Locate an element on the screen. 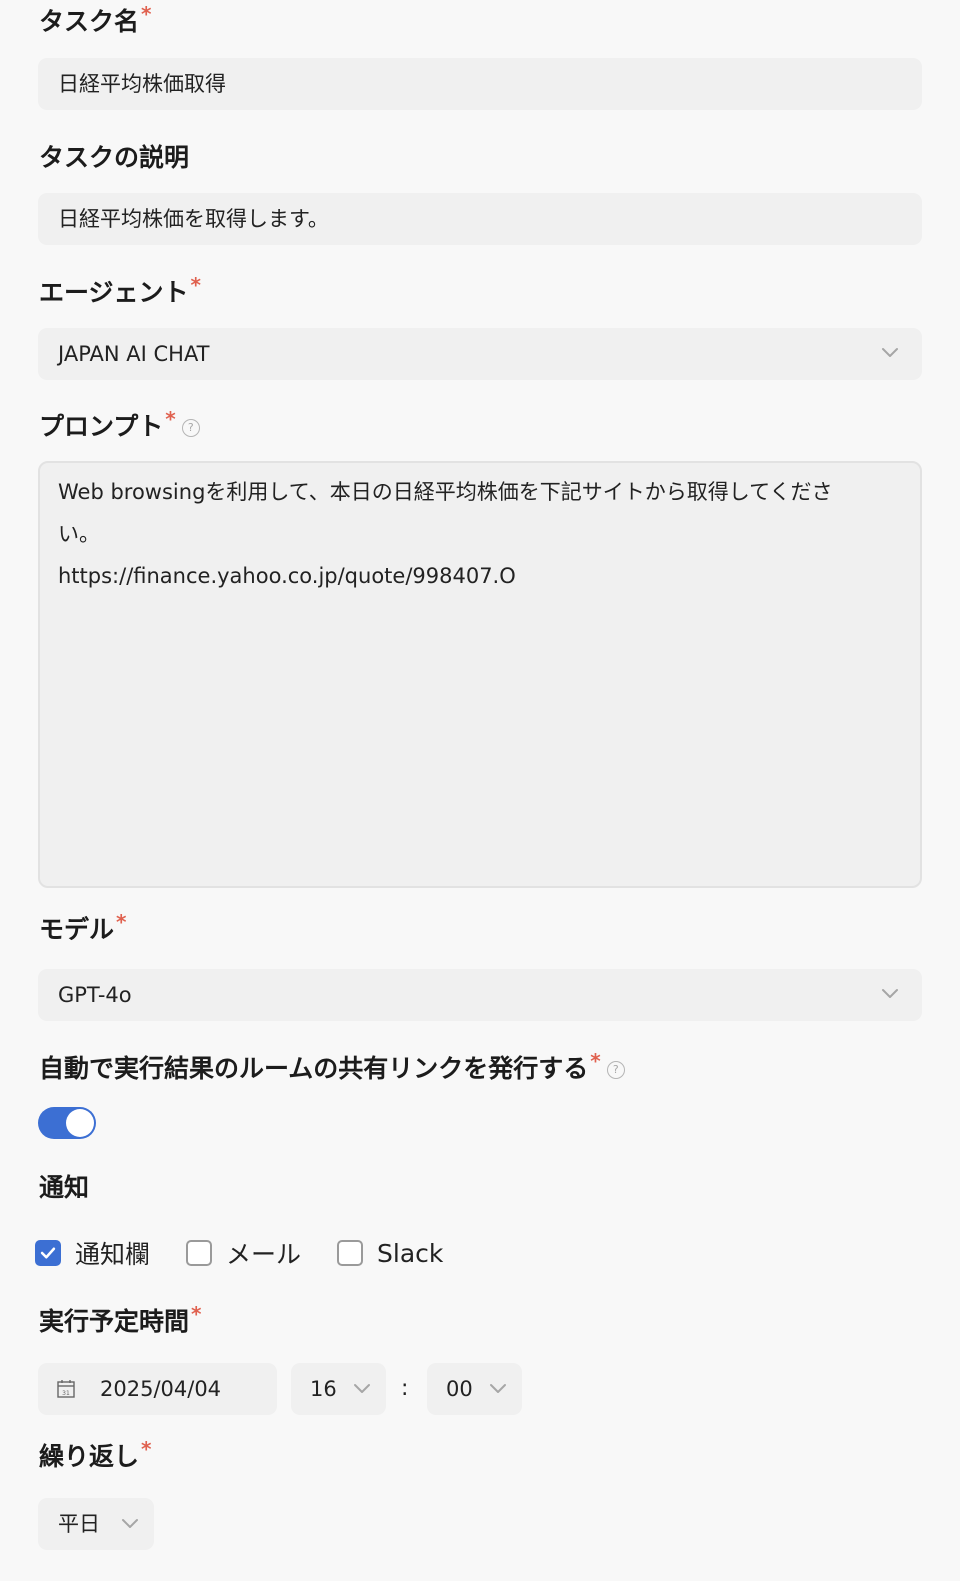  check-icon is located at coordinates (48, 1253).